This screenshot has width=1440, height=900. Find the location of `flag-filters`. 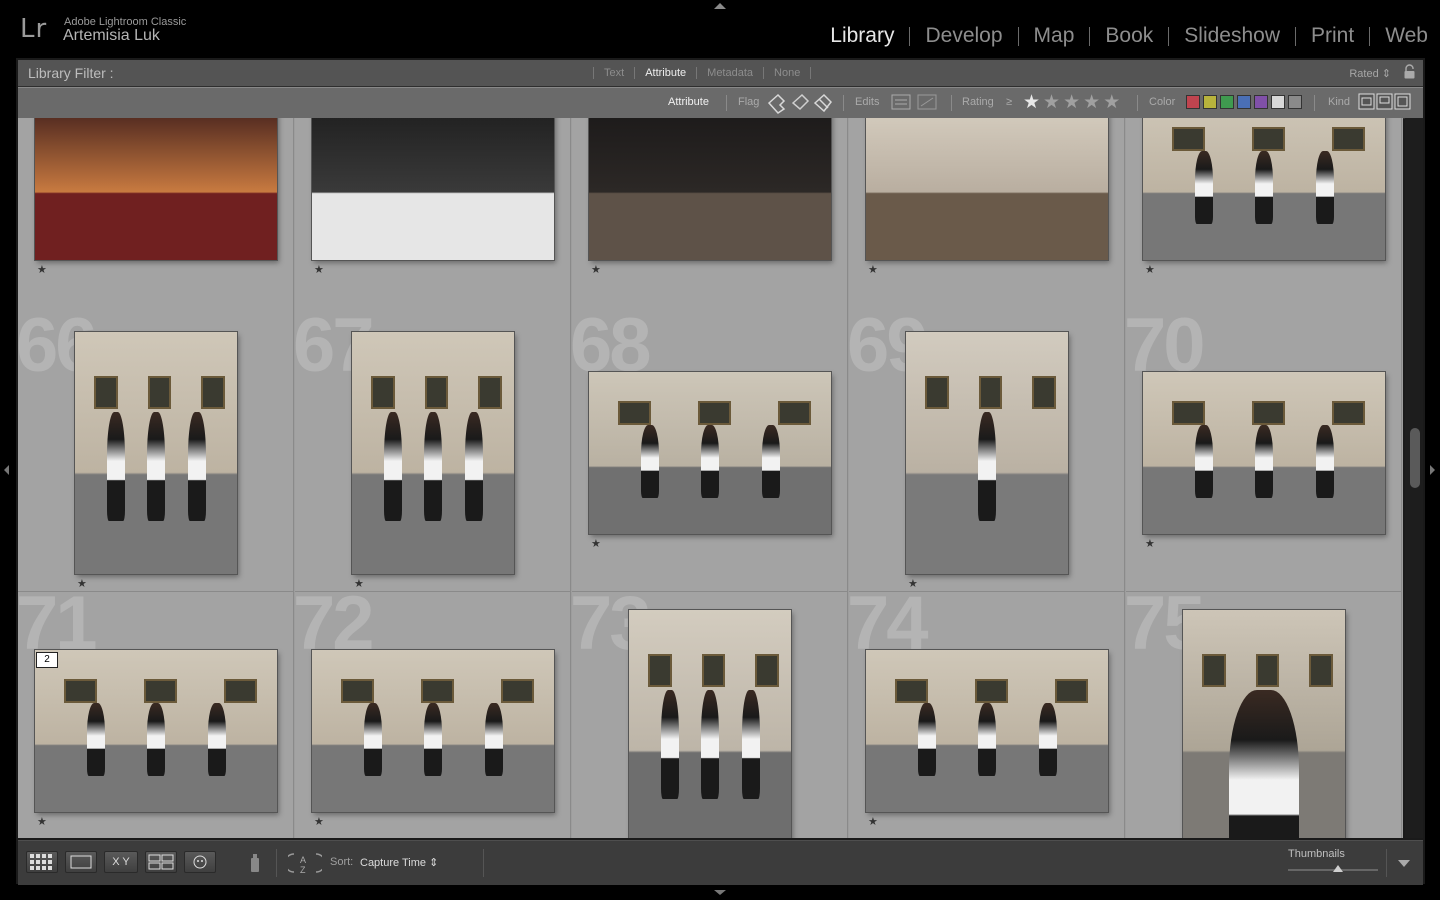

flag-filters is located at coordinates (800, 103).